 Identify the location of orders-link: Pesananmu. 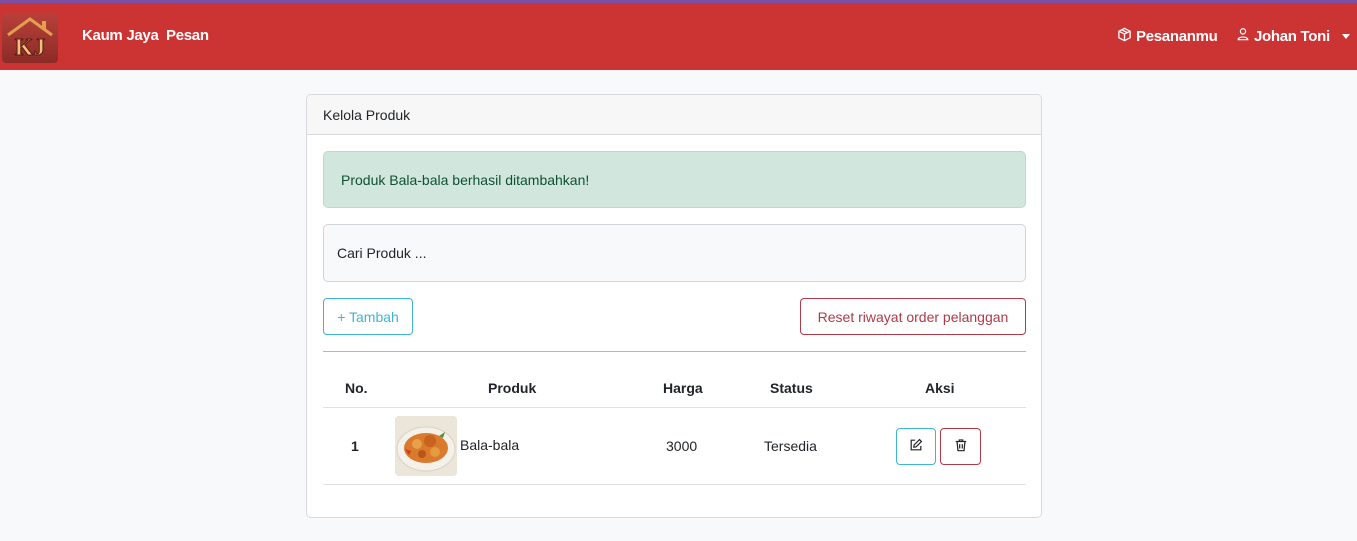
(1167, 36).